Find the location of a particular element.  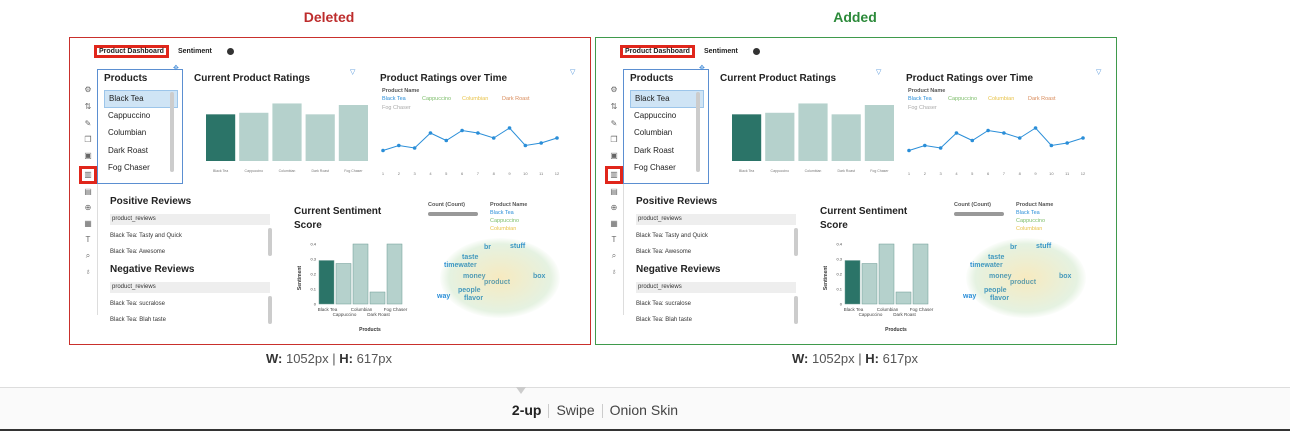

mode-onion-skin: Onion Skin is located at coordinates (644, 410).